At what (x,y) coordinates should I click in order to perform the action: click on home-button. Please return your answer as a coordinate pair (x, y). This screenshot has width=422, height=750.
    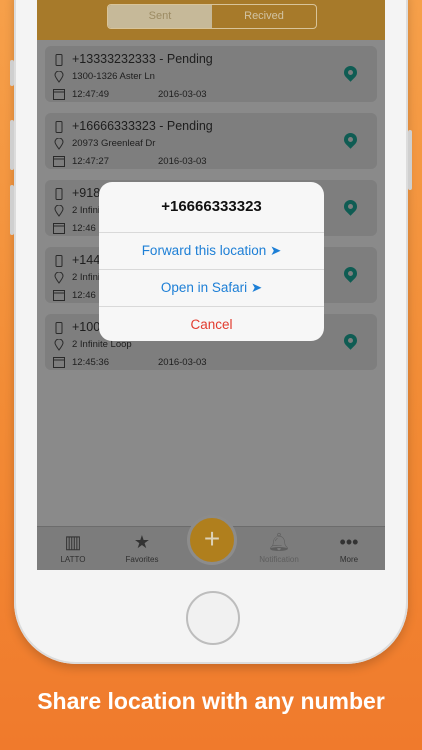
    Looking at the image, I should click on (213, 618).